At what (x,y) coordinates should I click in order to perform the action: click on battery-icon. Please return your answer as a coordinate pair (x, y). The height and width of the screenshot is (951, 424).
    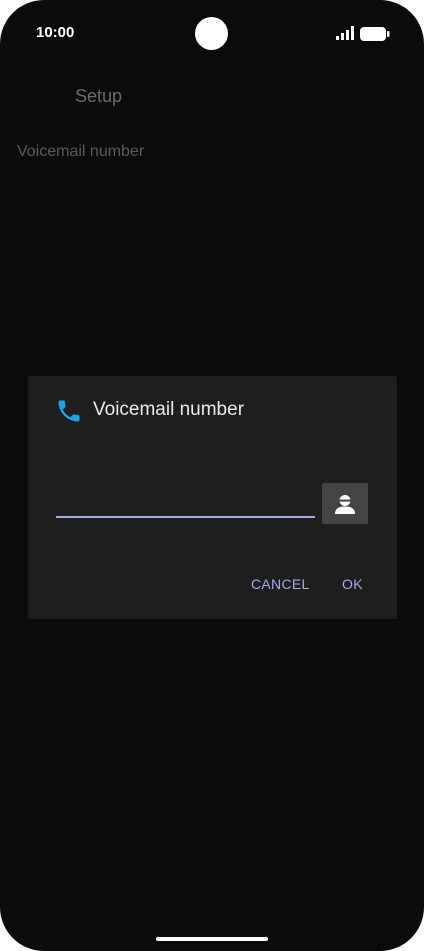
    Looking at the image, I should click on (375, 34).